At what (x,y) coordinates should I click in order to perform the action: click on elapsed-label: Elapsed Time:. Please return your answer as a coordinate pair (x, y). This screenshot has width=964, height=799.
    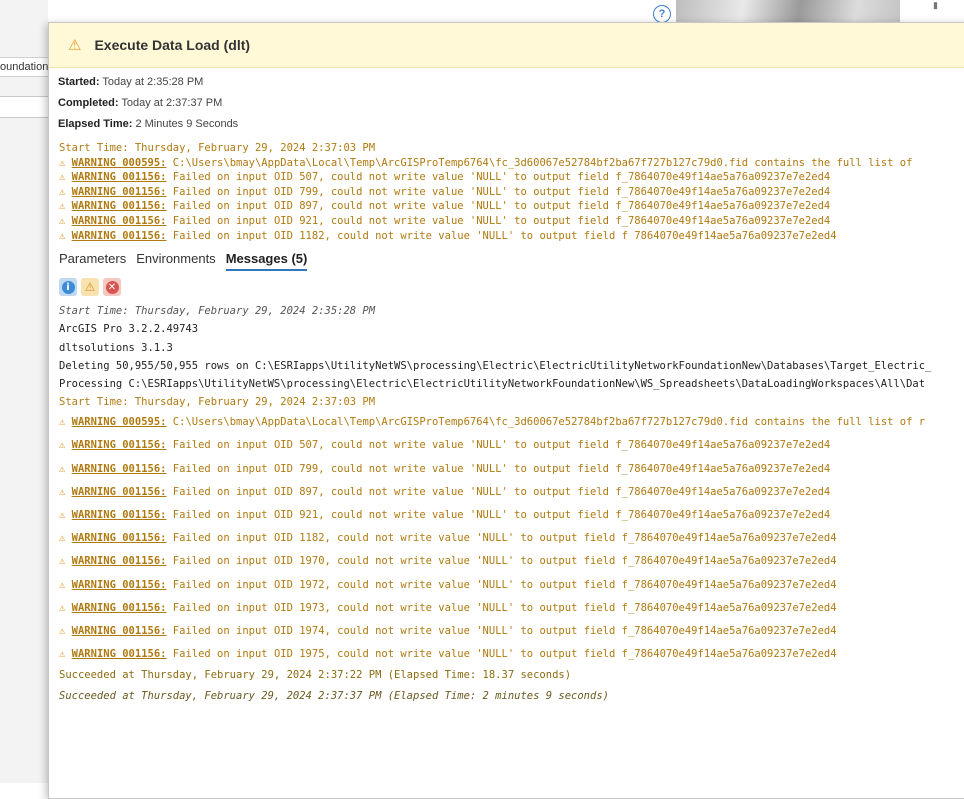
    Looking at the image, I should click on (95, 124).